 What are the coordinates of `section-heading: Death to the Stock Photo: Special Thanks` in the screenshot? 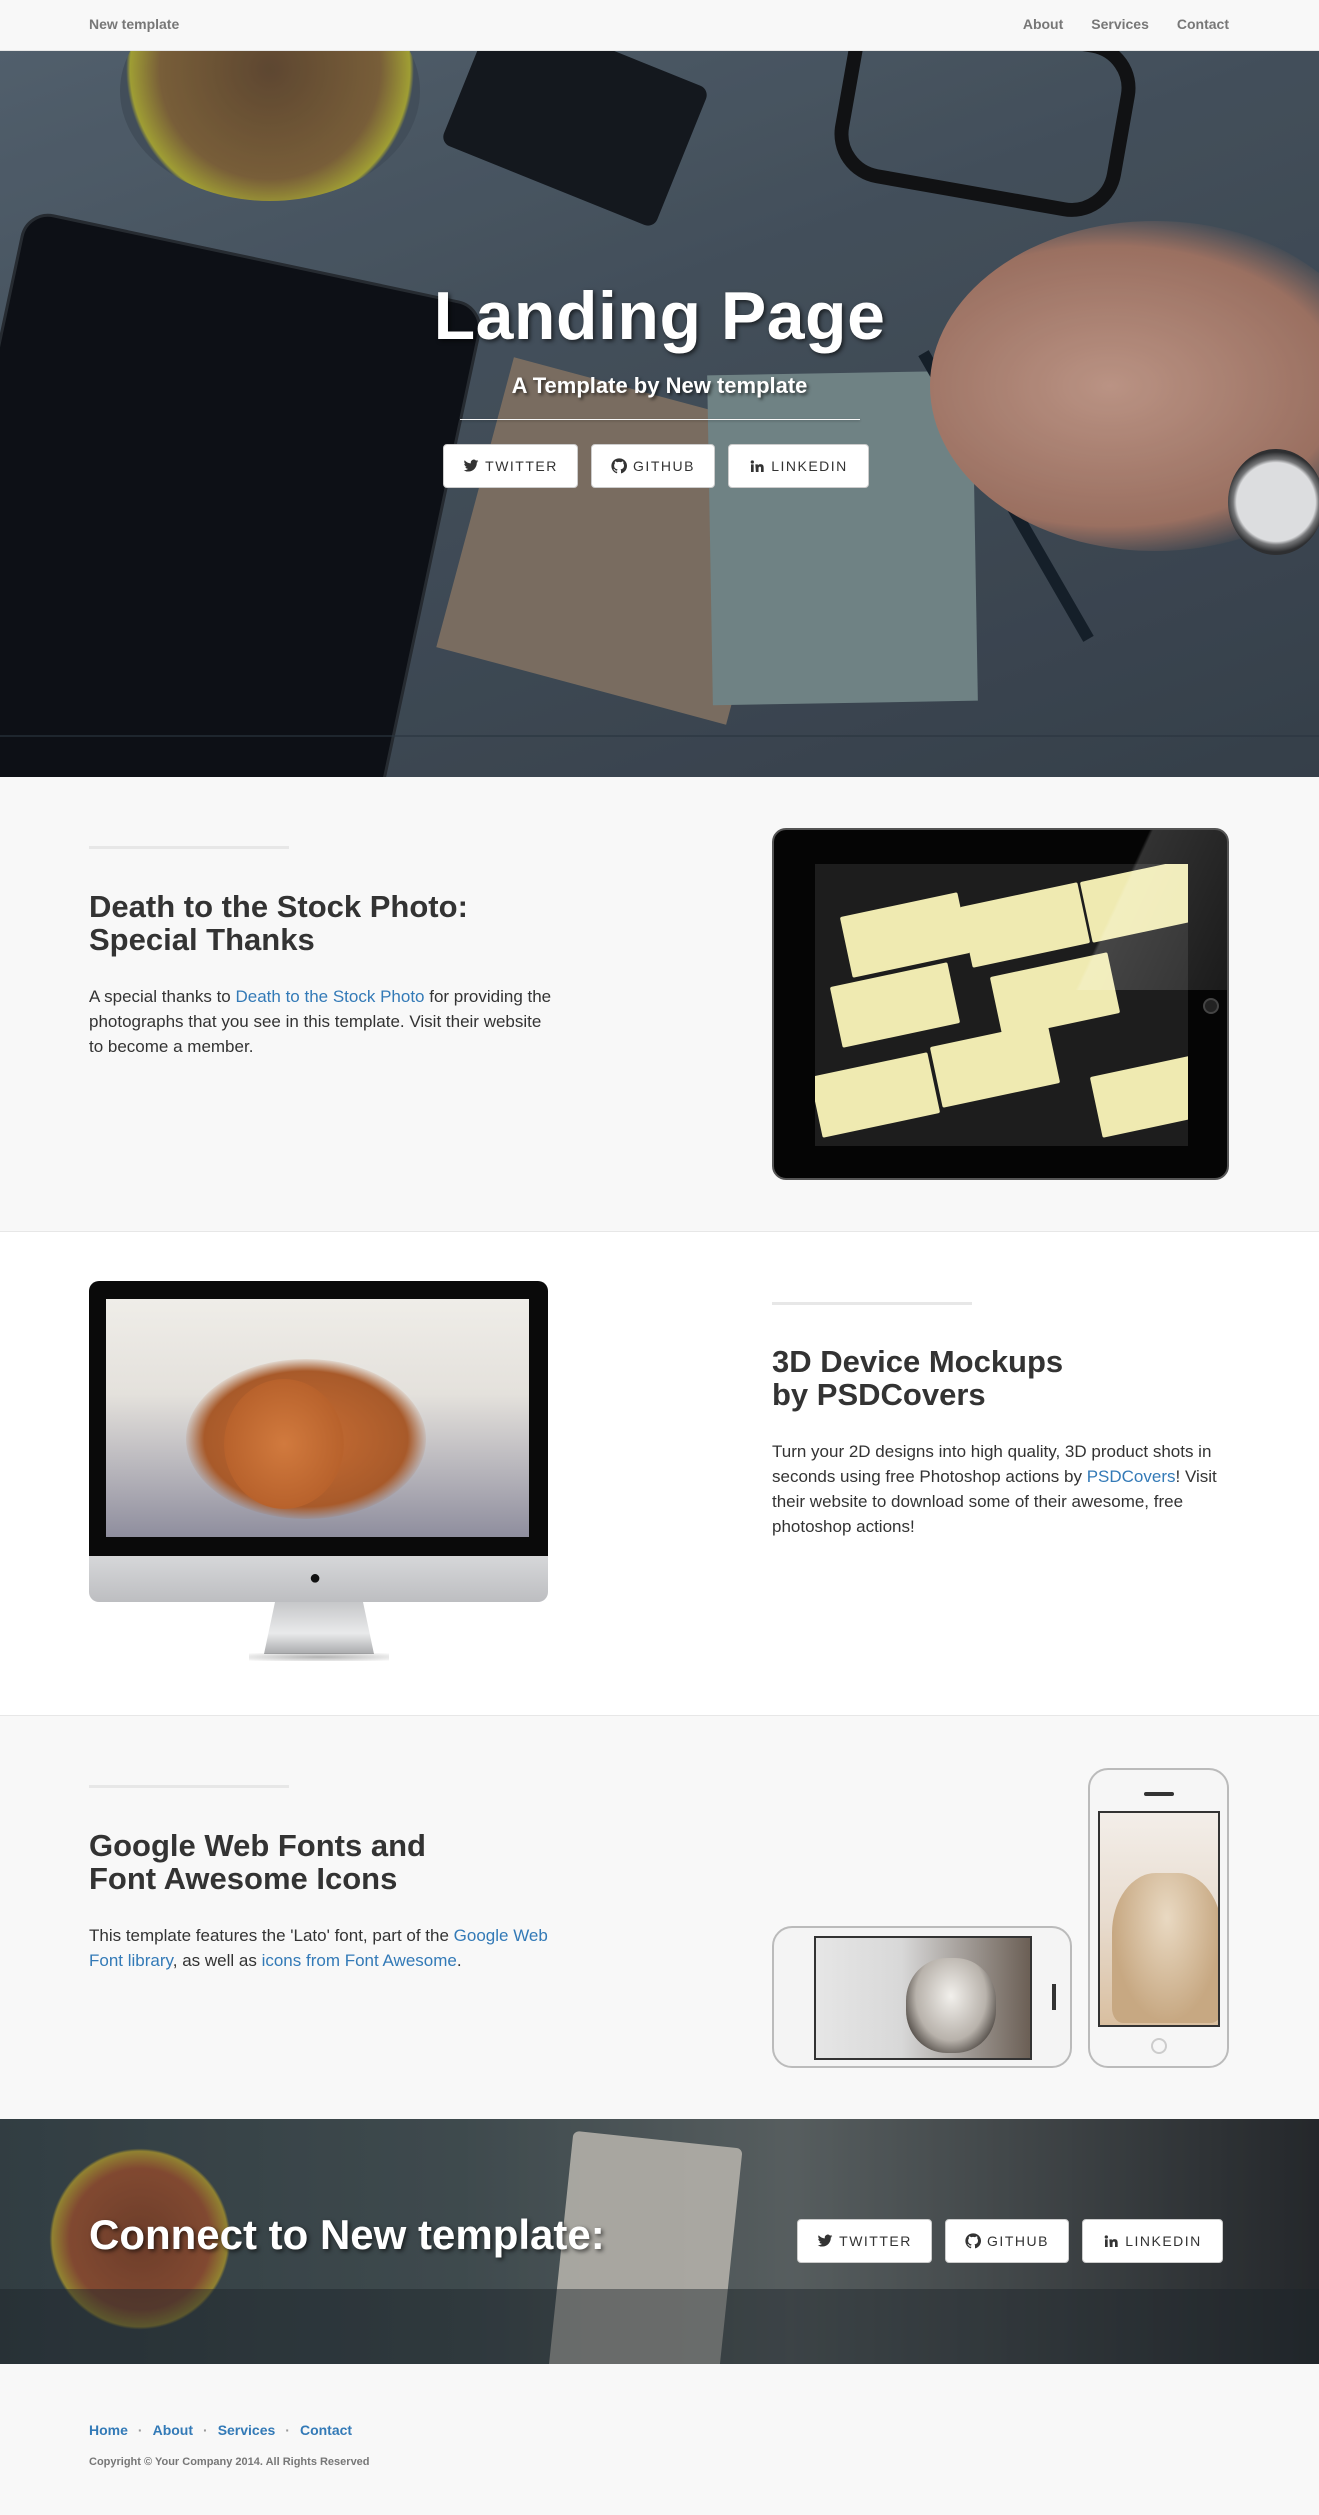 It's located at (278, 923).